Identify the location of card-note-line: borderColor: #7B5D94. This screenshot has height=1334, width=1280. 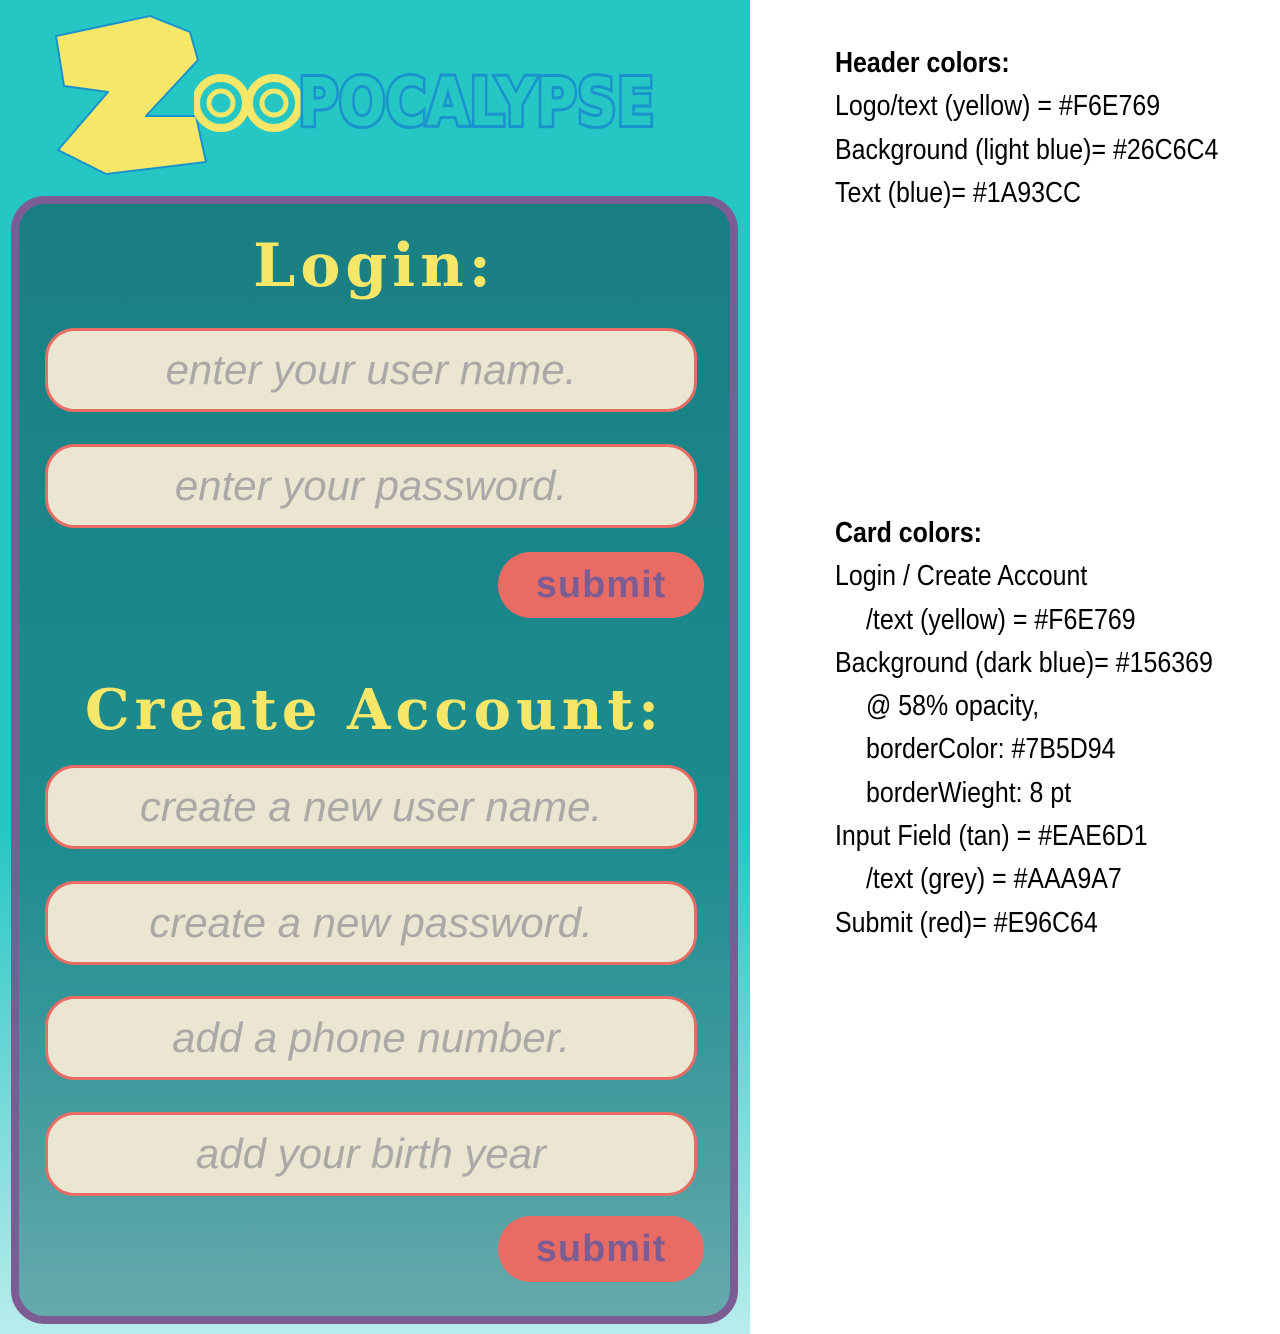
(990, 749).